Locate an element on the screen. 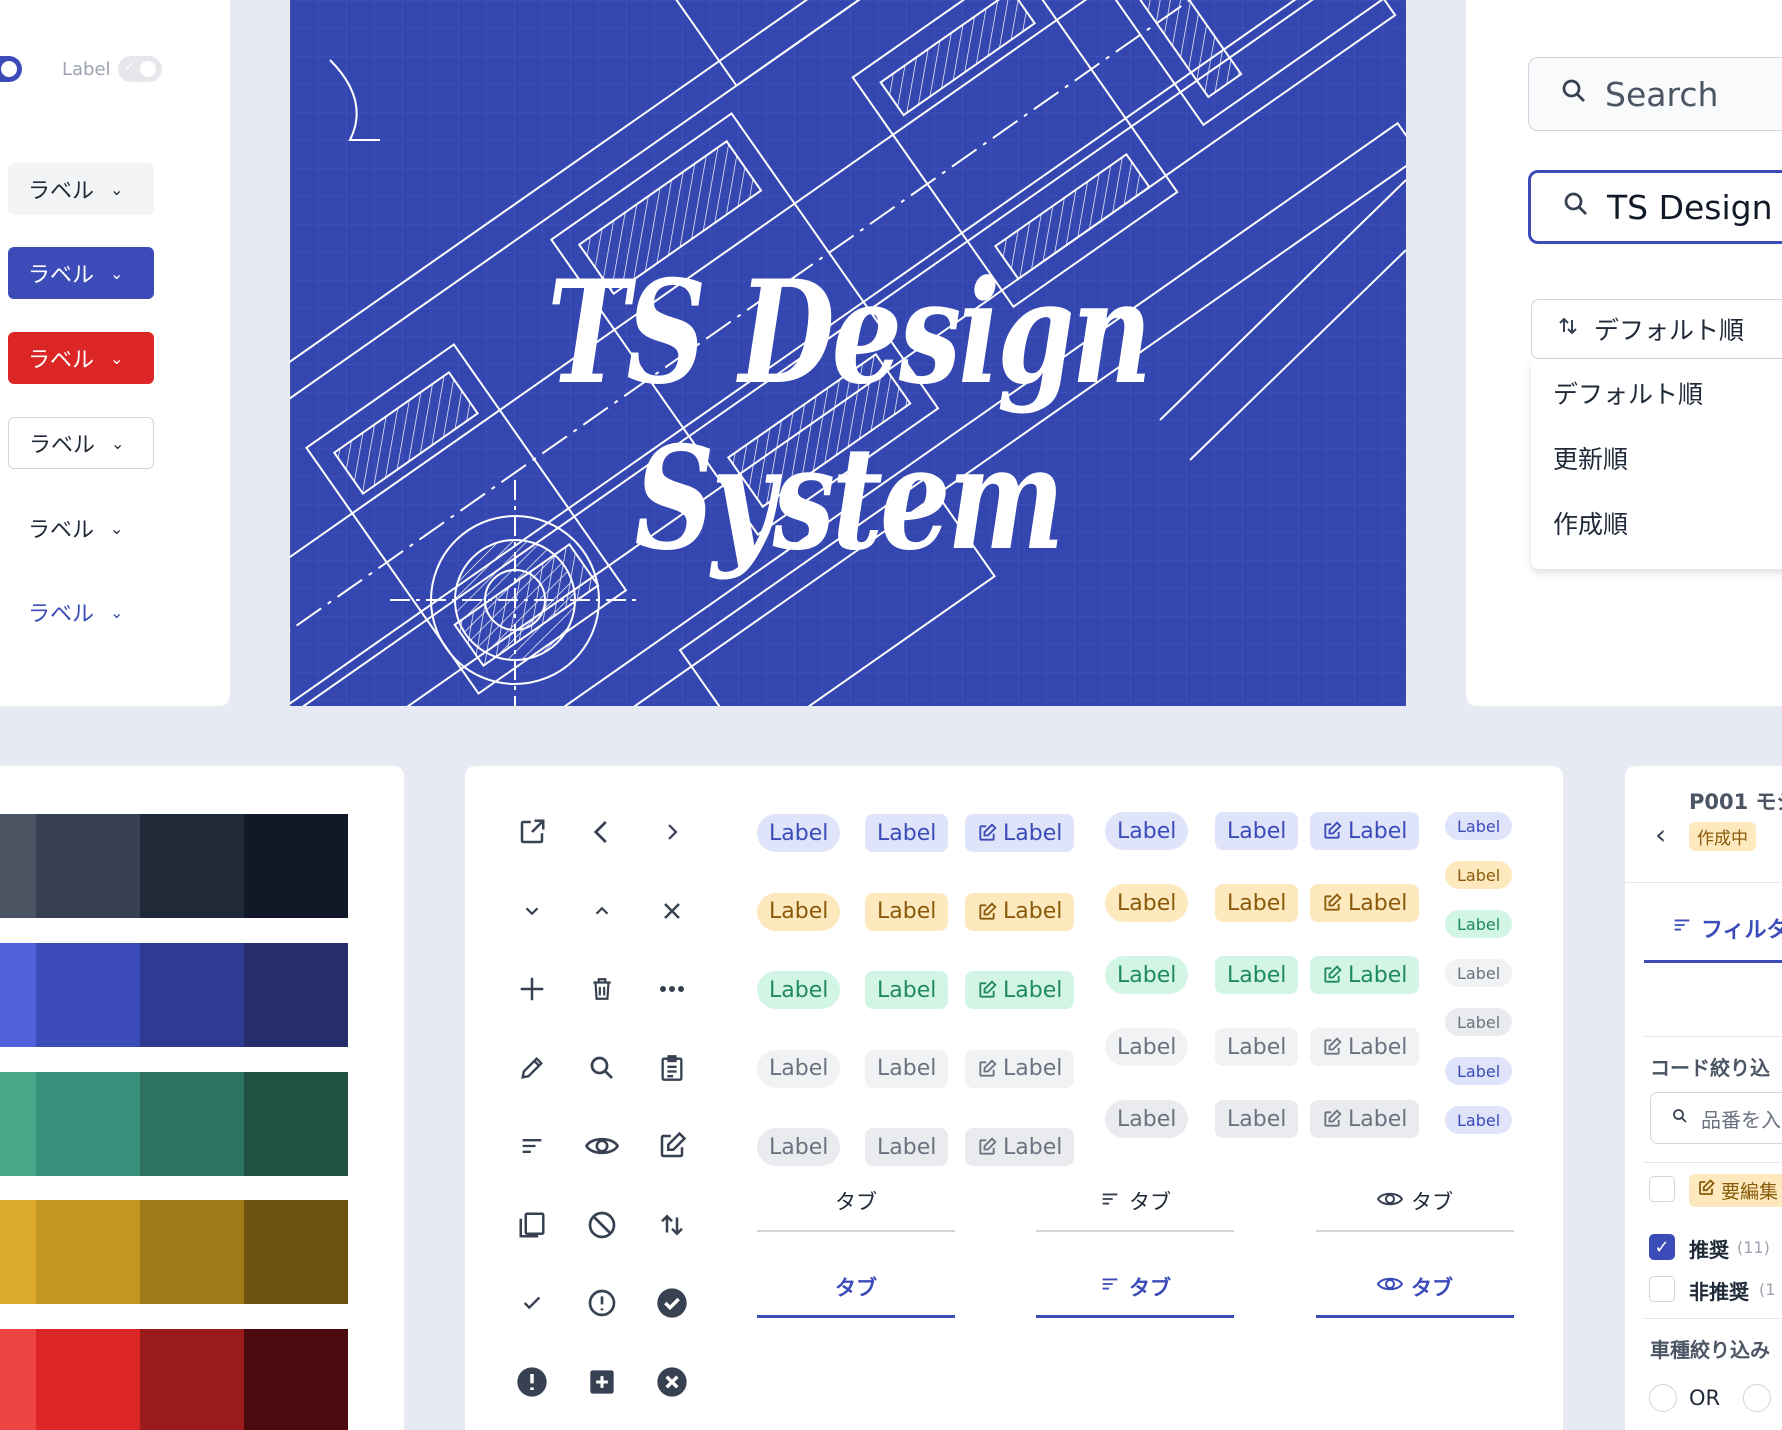 The height and width of the screenshot is (1430, 1782). plus-square-icon is located at coordinates (602, 1382).